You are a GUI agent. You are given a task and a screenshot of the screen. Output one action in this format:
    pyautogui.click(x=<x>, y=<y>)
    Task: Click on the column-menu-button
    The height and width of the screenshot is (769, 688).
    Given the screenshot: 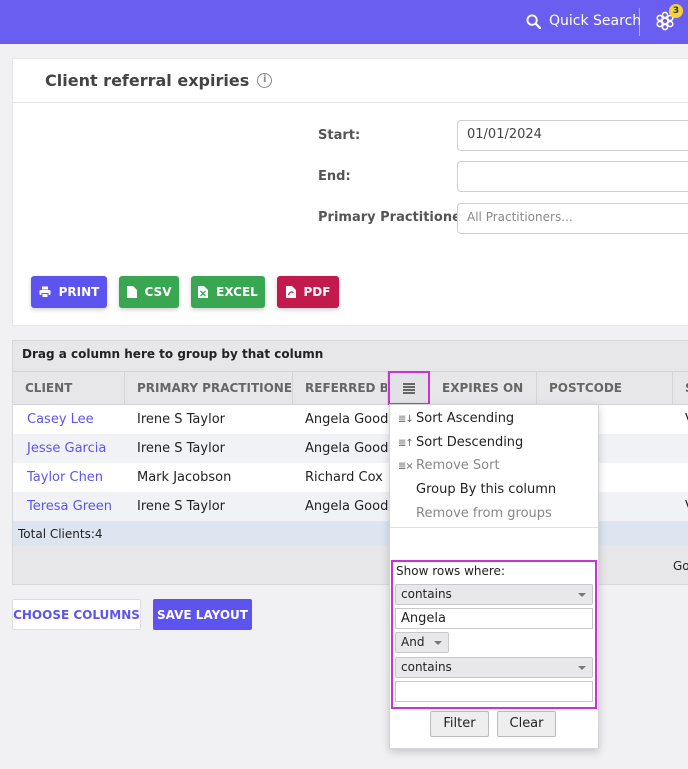 What is the action you would take?
    pyautogui.click(x=409, y=388)
    